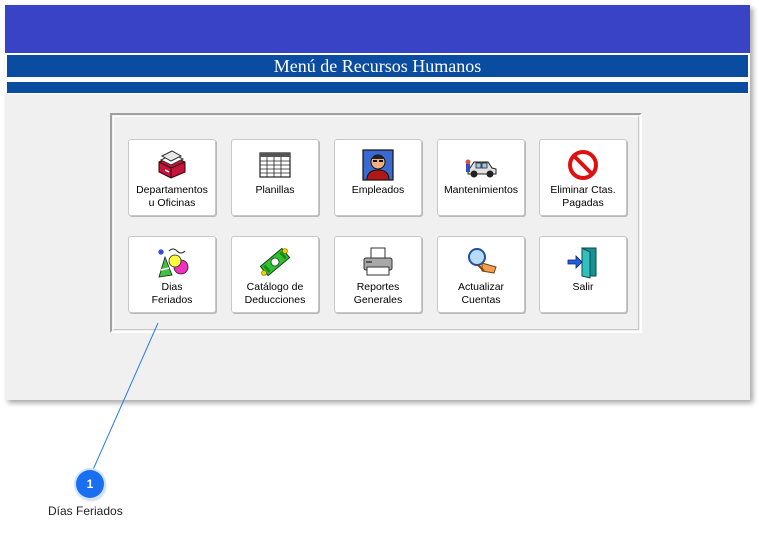  Describe the element at coordinates (85, 511) in the screenshot. I see `callout-label: Días Feriados` at that location.